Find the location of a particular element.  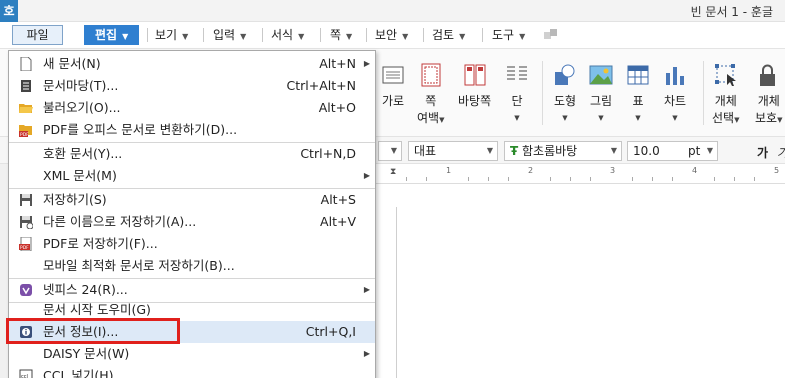

object-protect-button: 개체 보호▼ is located at coordinates (768, 94).